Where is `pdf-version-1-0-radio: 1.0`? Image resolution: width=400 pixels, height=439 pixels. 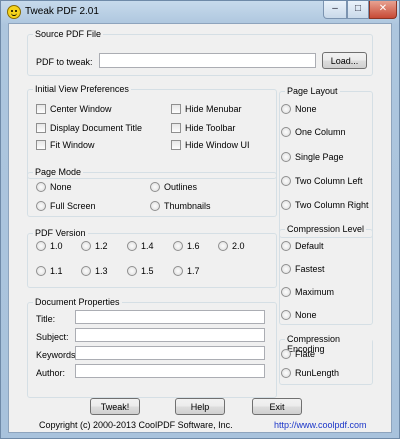
pdf-version-1-0-radio: 1.0 is located at coordinates (49, 246).